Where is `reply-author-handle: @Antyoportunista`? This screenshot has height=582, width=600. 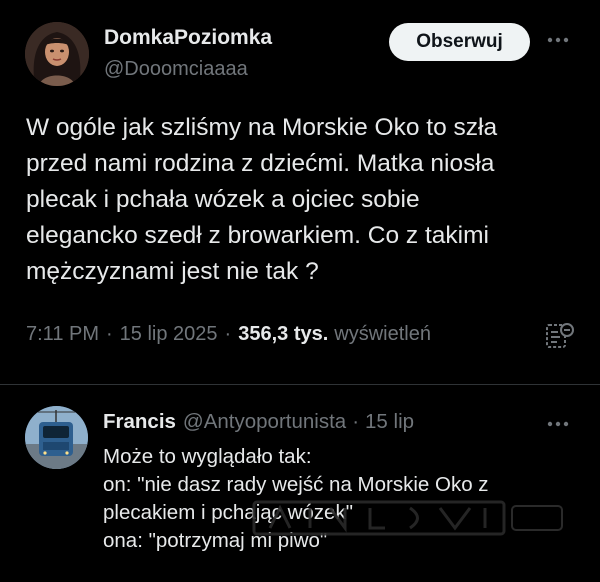 reply-author-handle: @Antyoportunista is located at coordinates (264, 422).